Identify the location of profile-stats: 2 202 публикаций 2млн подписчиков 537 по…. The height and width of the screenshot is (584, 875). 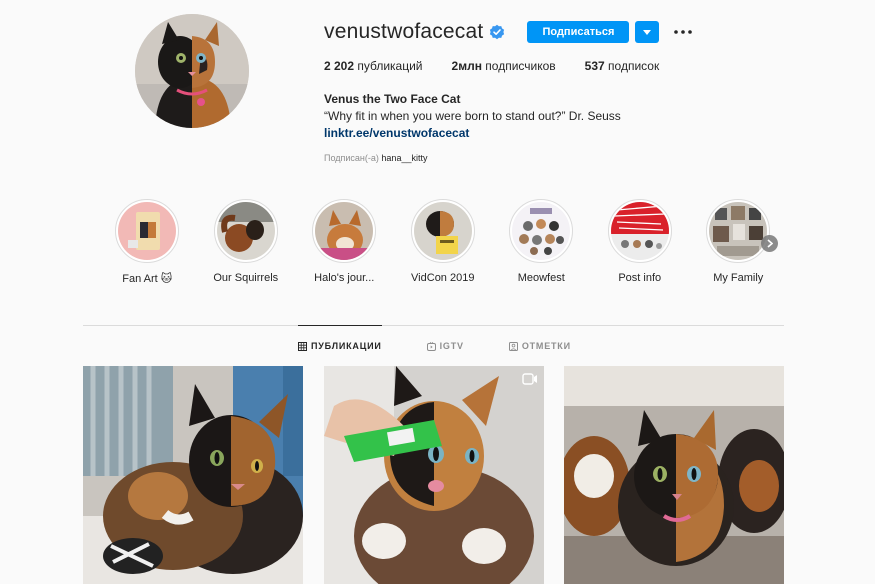
(506, 66).